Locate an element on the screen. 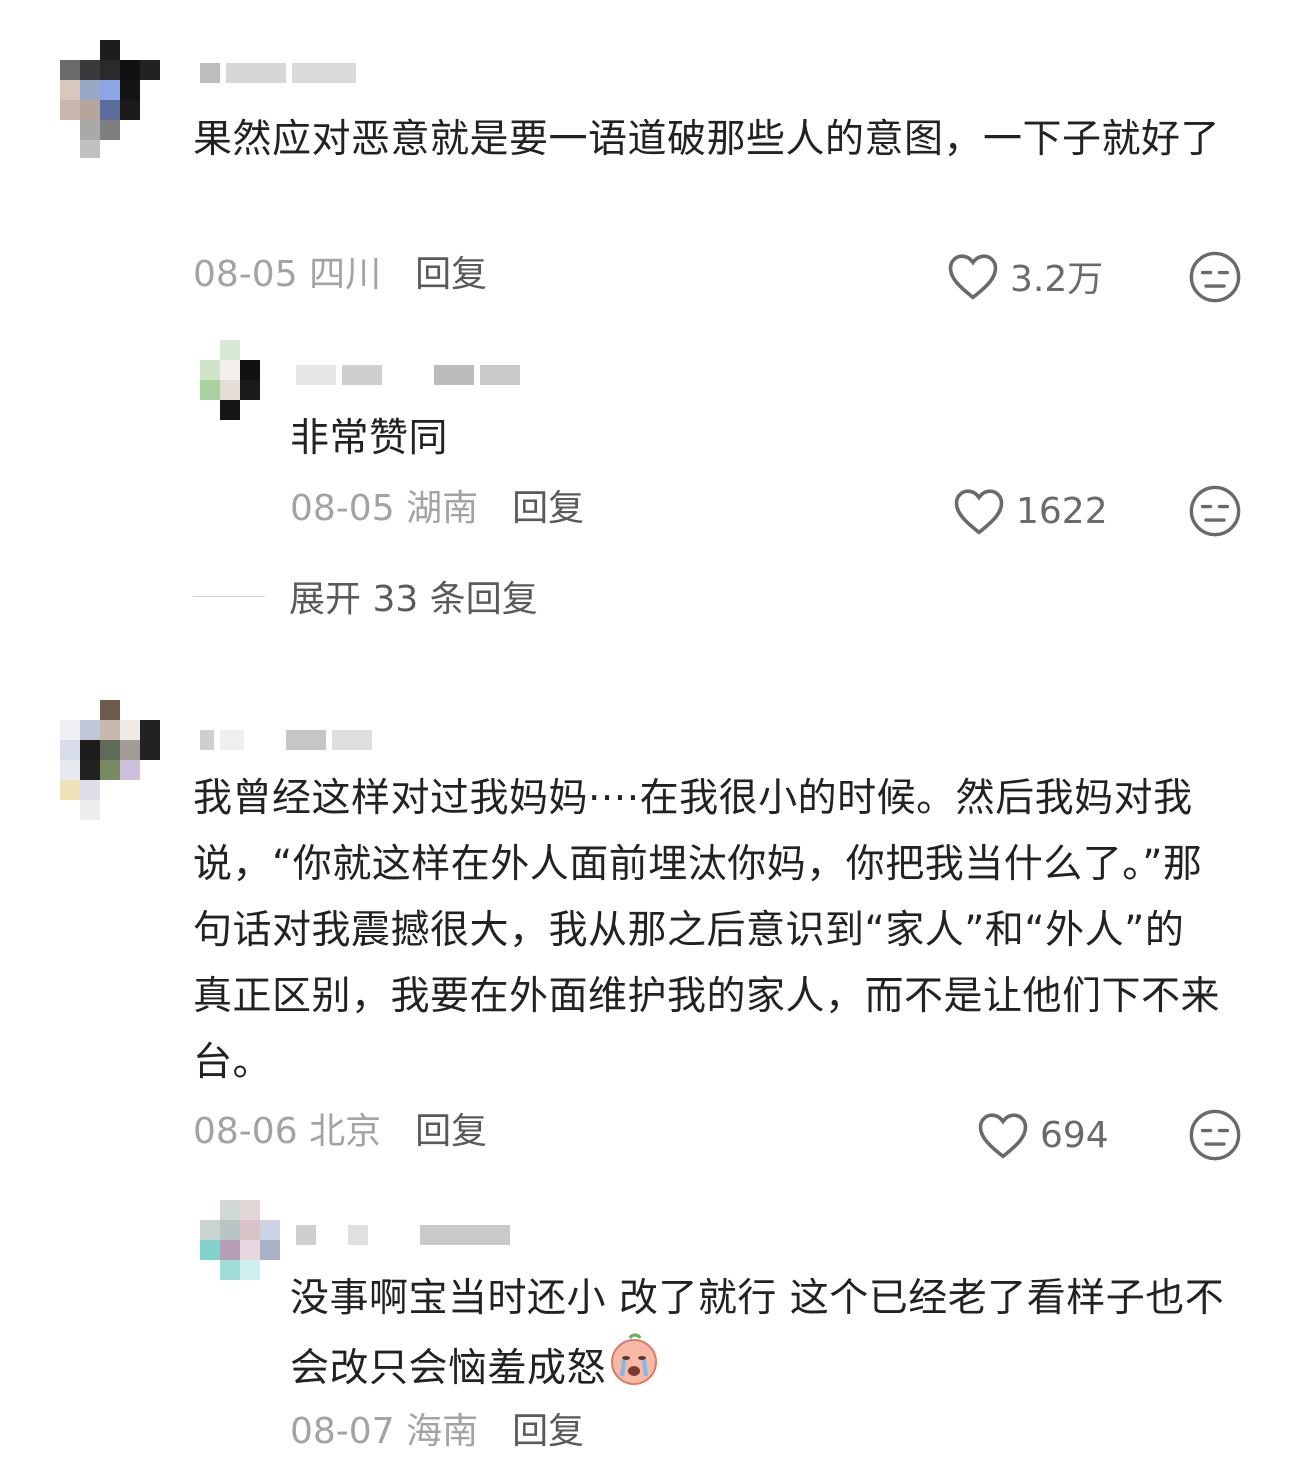 The image size is (1290, 1482). comment-location: 海南 is located at coordinates (442, 1431).